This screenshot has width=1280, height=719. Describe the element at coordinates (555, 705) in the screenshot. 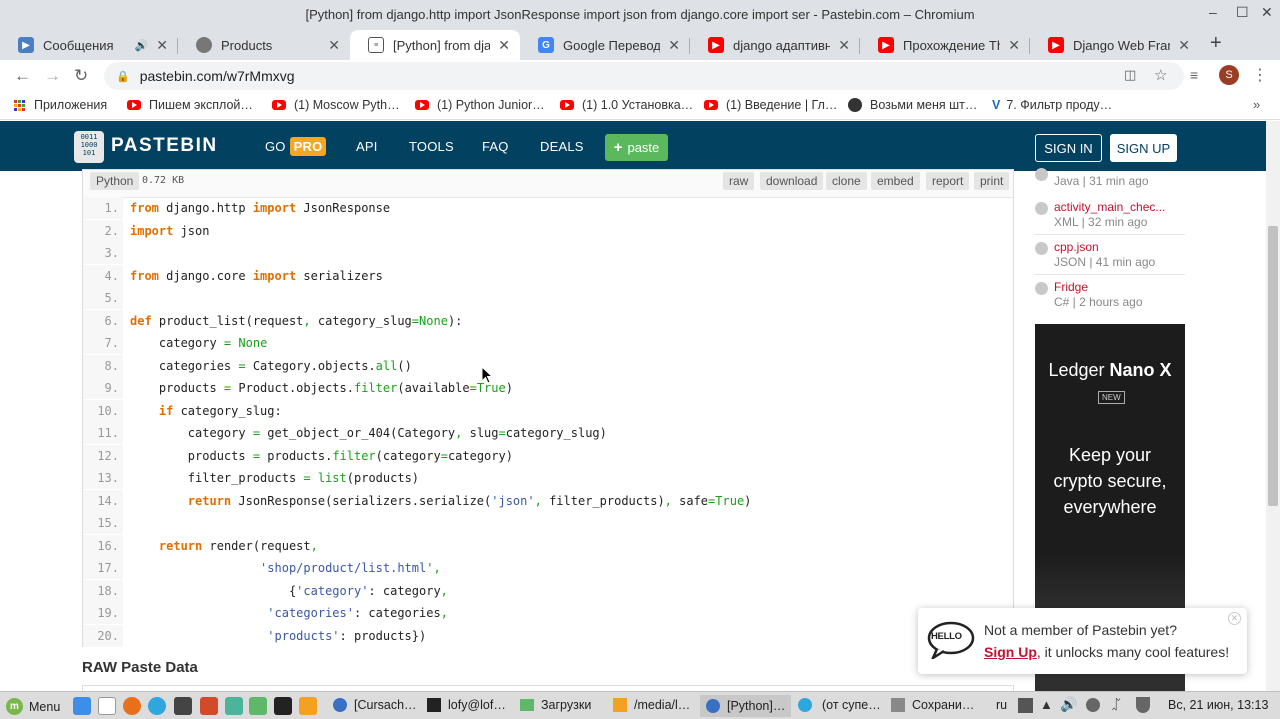

I see `taskbar-item-downloads: Загрузки` at that location.